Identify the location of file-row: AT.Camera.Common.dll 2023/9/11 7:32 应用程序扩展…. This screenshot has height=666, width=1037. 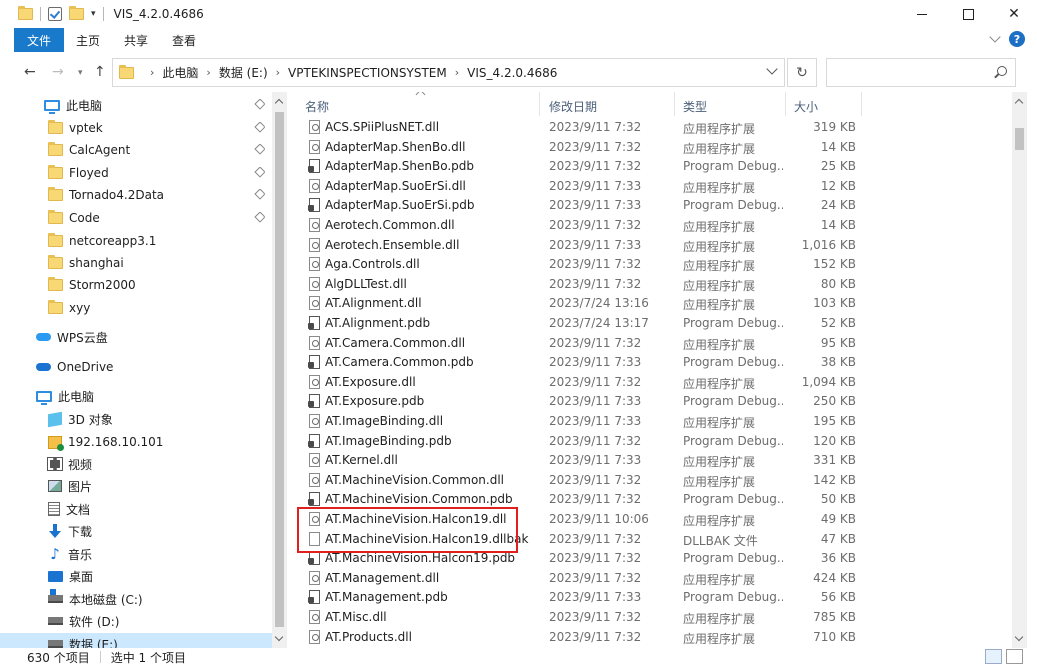
(650, 344).